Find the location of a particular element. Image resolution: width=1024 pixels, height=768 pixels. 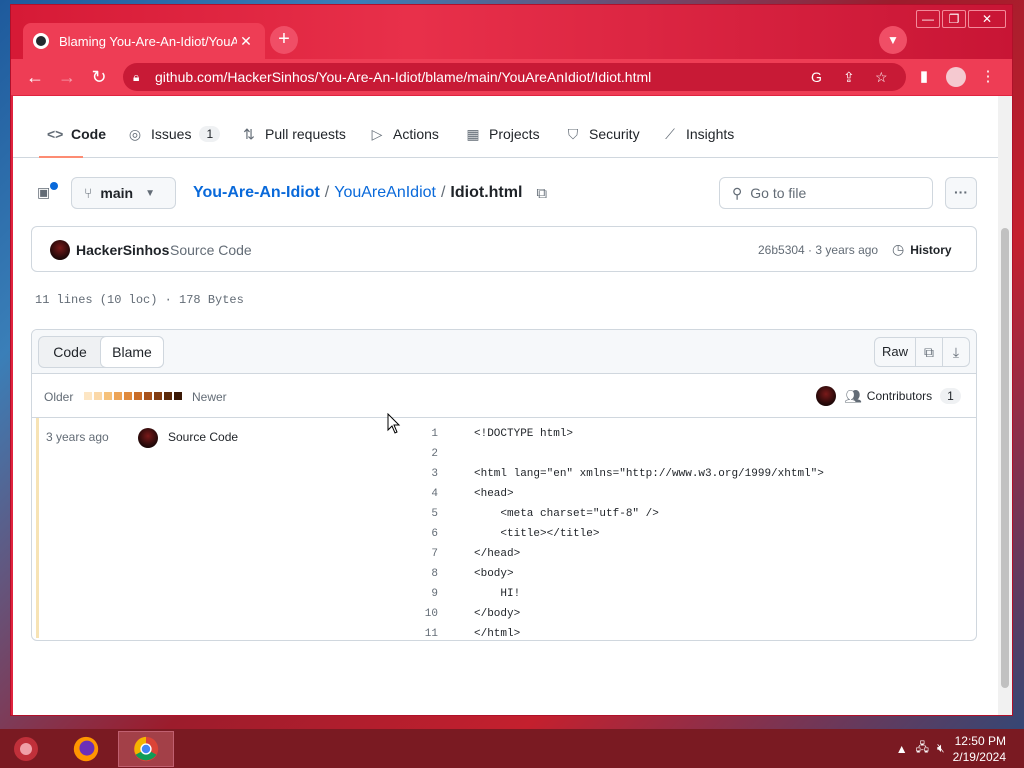

chrome-taskbar-icon is located at coordinates (146, 749).